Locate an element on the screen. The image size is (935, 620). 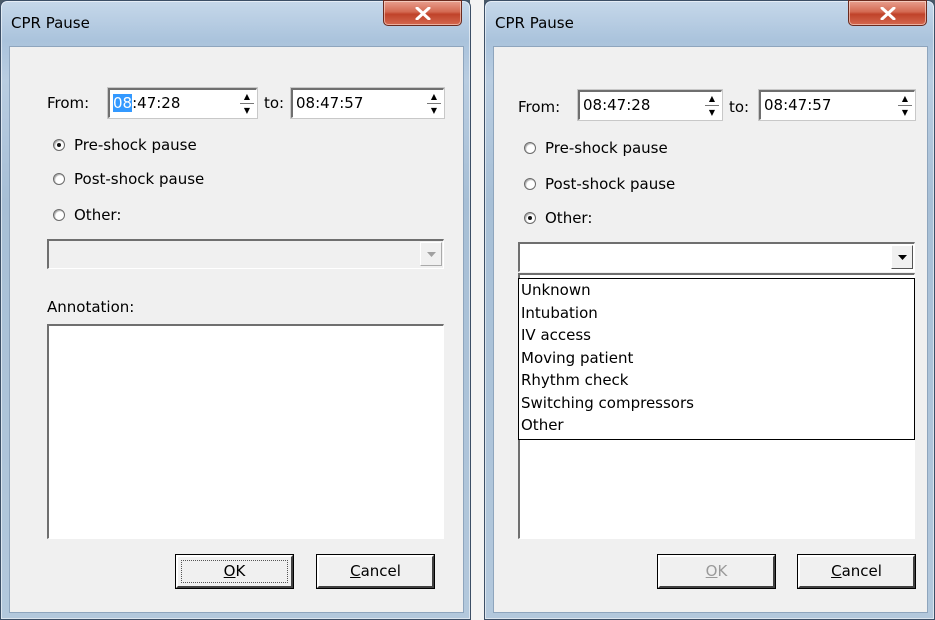
from-time-rest: :47:28 is located at coordinates (156, 103).